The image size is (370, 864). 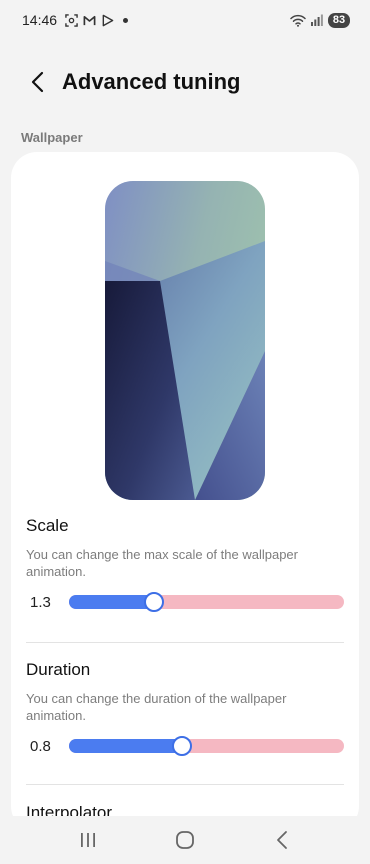 I want to click on recents-button, so click(x=88, y=840).